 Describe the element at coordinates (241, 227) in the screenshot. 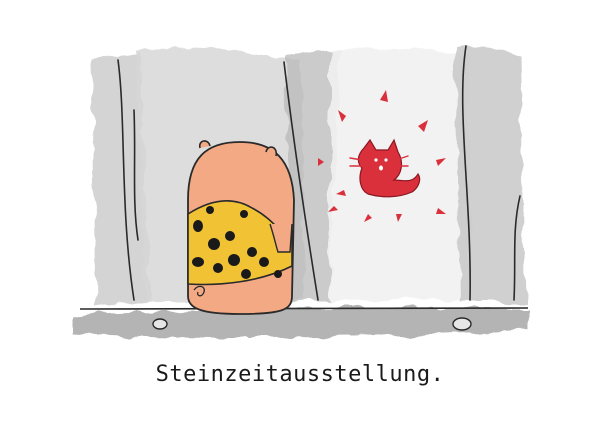

I see `caveman-creature` at that location.